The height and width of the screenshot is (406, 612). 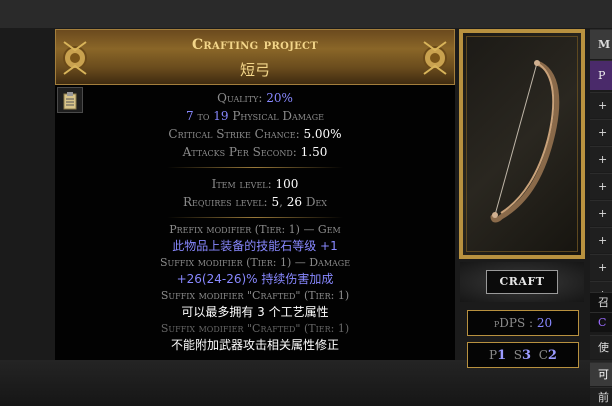 What do you see at coordinates (513, 323) in the screenshot?
I see `pdps-label: pDPS :` at bounding box center [513, 323].